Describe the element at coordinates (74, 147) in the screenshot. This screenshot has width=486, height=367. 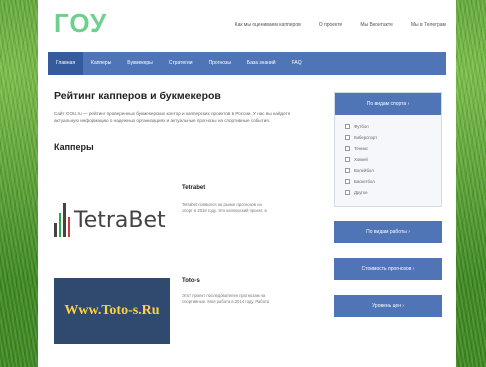
I see `section-title-cappers: Капперы` at that location.